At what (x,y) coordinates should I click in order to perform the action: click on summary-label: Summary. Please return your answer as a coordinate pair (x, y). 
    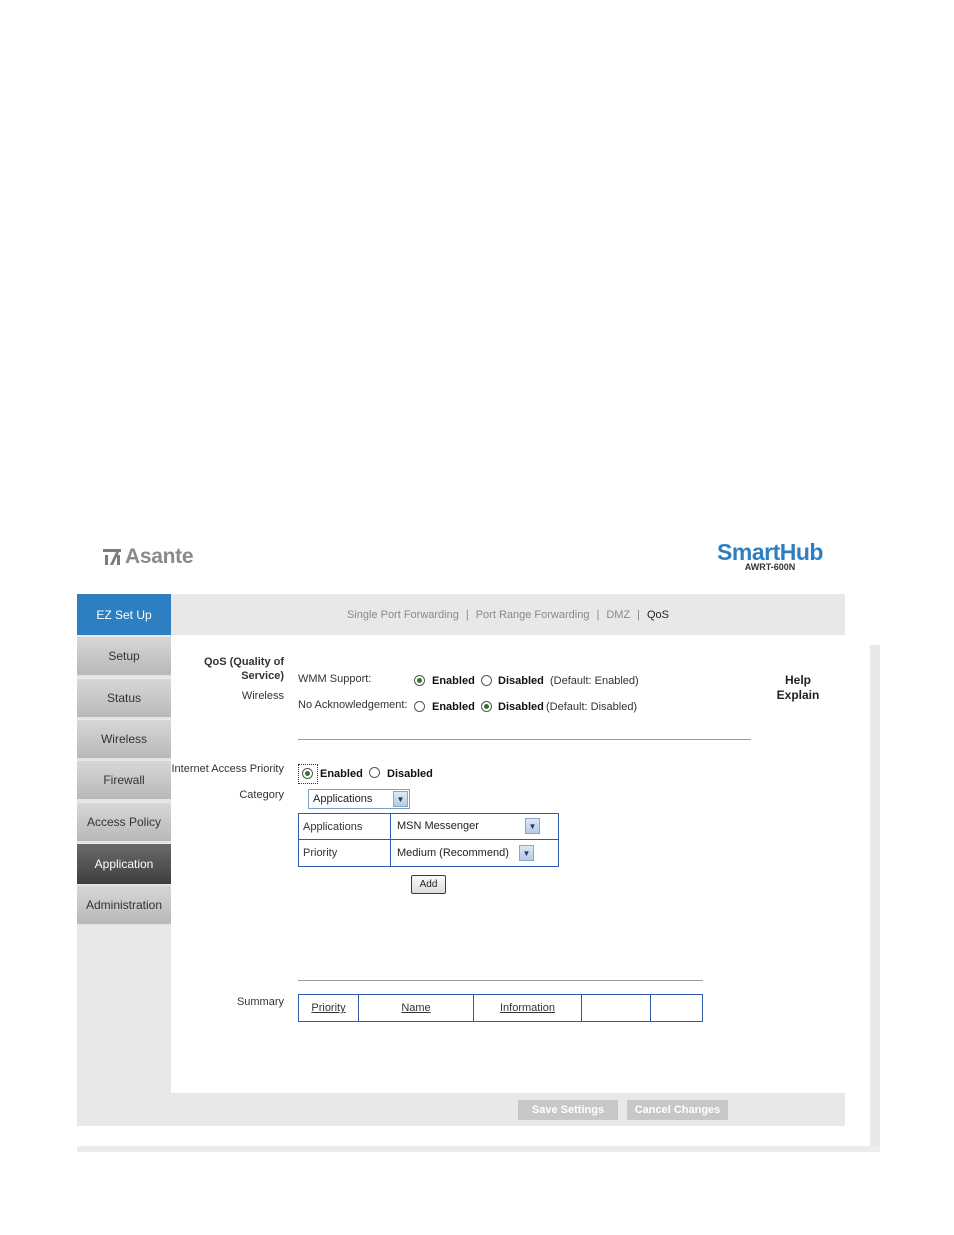
    Looking at the image, I should click on (260, 1002).